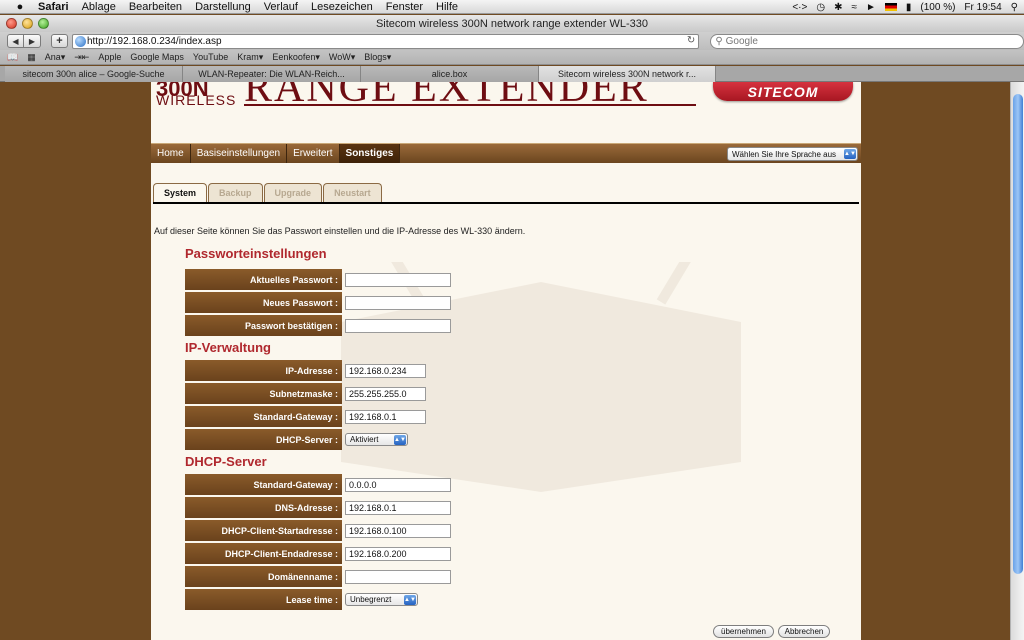  I want to click on ip-section-title: IP-Verwaltung, so click(228, 347).